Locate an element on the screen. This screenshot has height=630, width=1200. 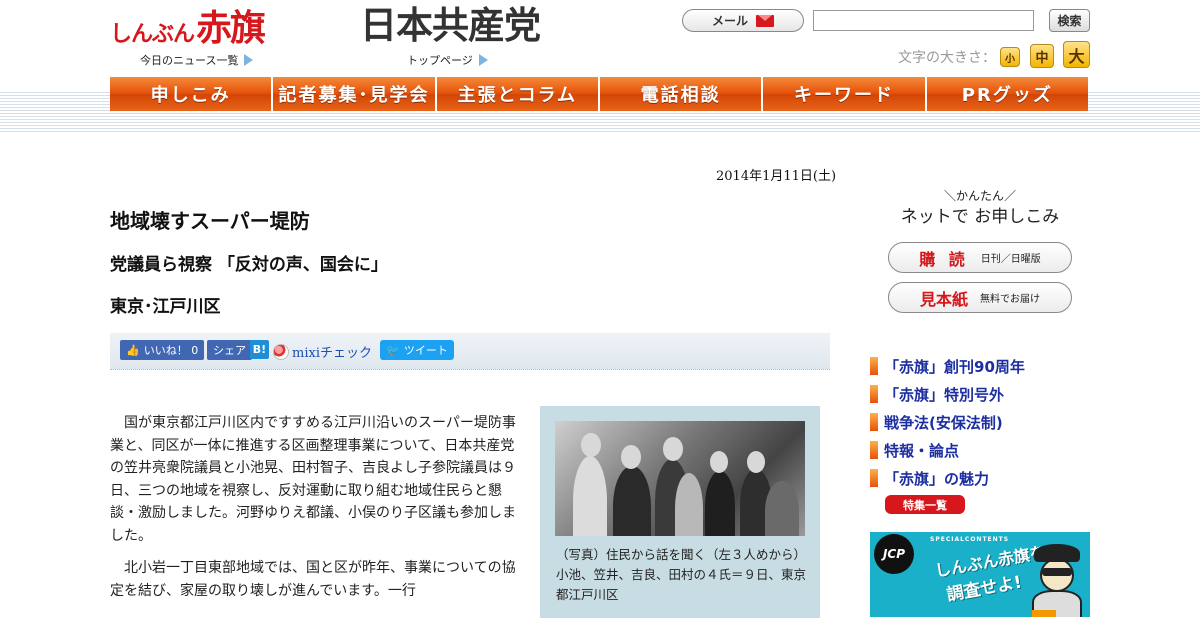
font-small-button: 小 is located at coordinates (1010, 57).